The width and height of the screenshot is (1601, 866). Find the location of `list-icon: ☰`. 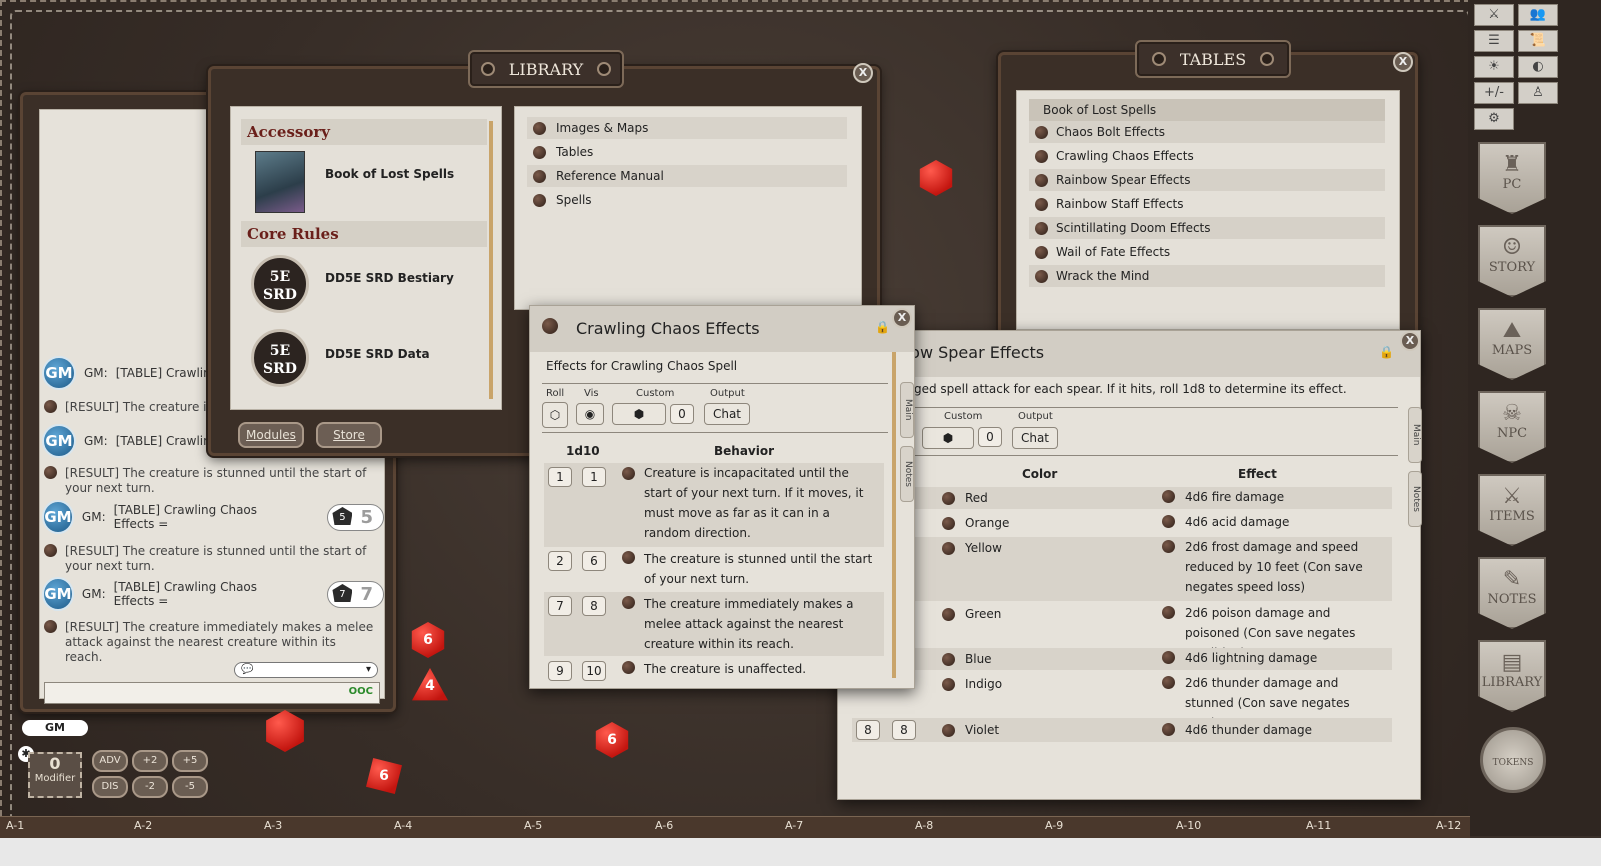

list-icon: ☰ is located at coordinates (1494, 41).